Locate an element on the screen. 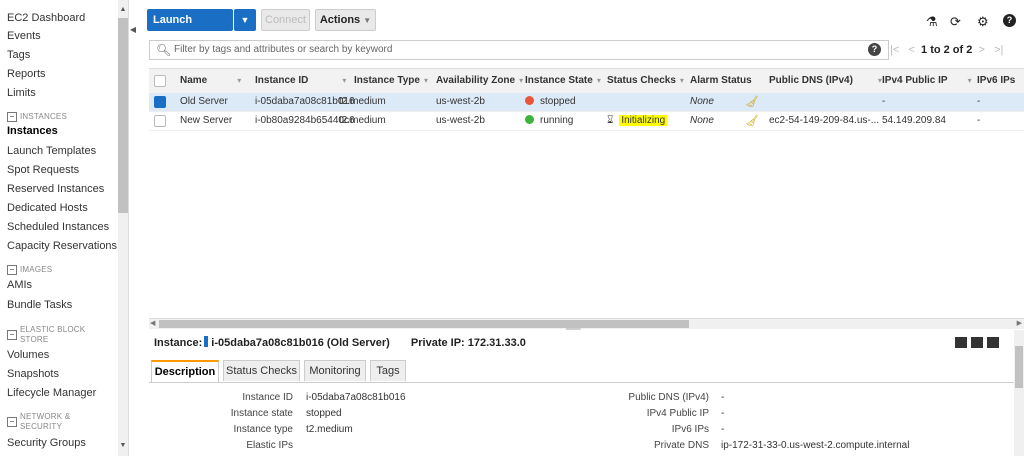  column-header-instance-state: Instance State ▾ is located at coordinates (563, 80).